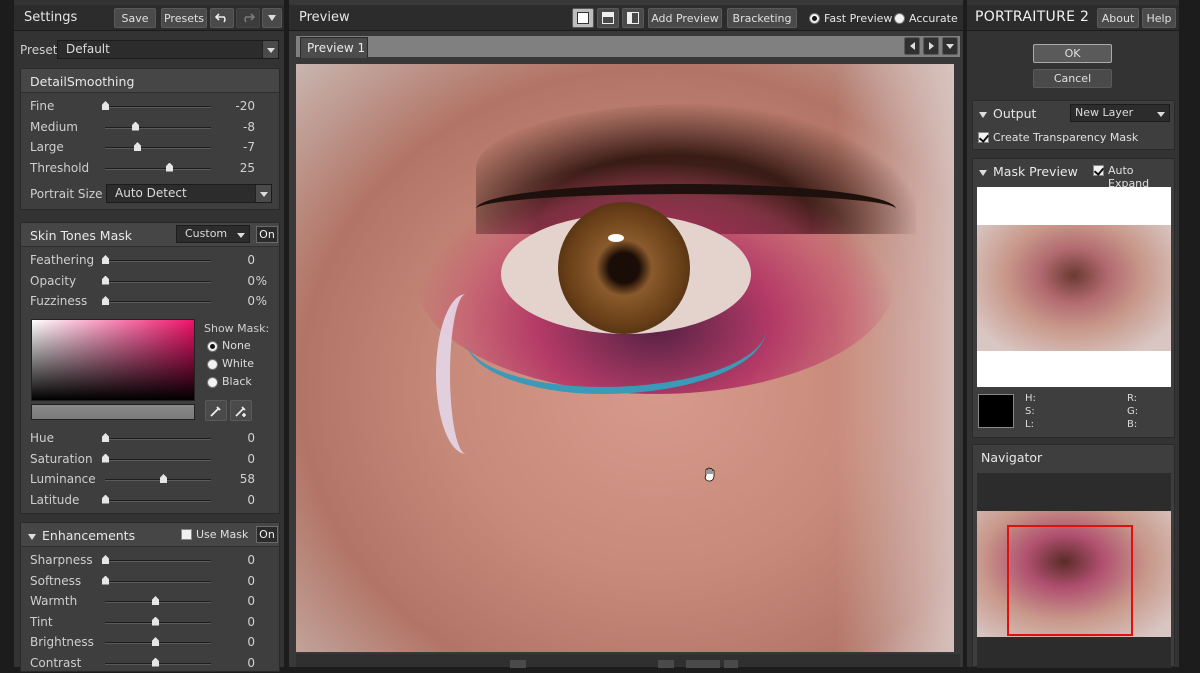 The height and width of the screenshot is (673, 1200). What do you see at coordinates (1072, 78) in the screenshot?
I see `cancel-button: Cancel` at bounding box center [1072, 78].